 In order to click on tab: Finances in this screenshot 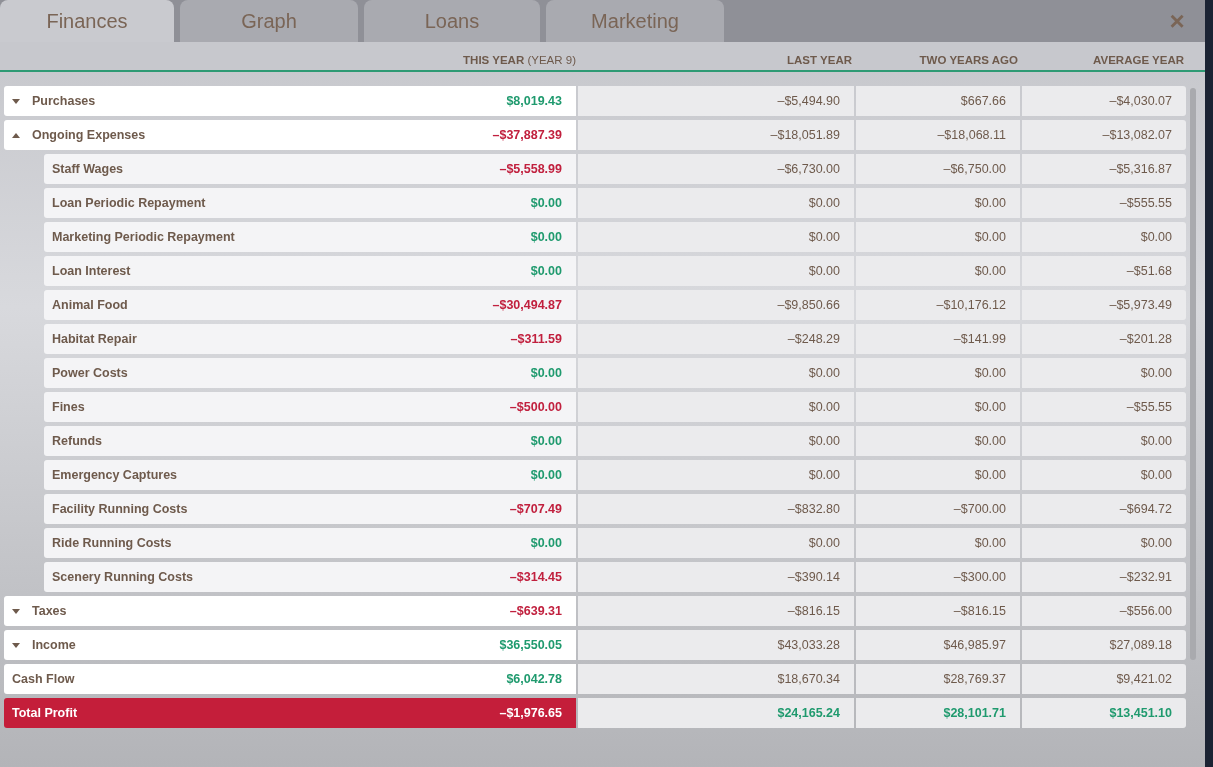, I will do `click(87, 21)`.